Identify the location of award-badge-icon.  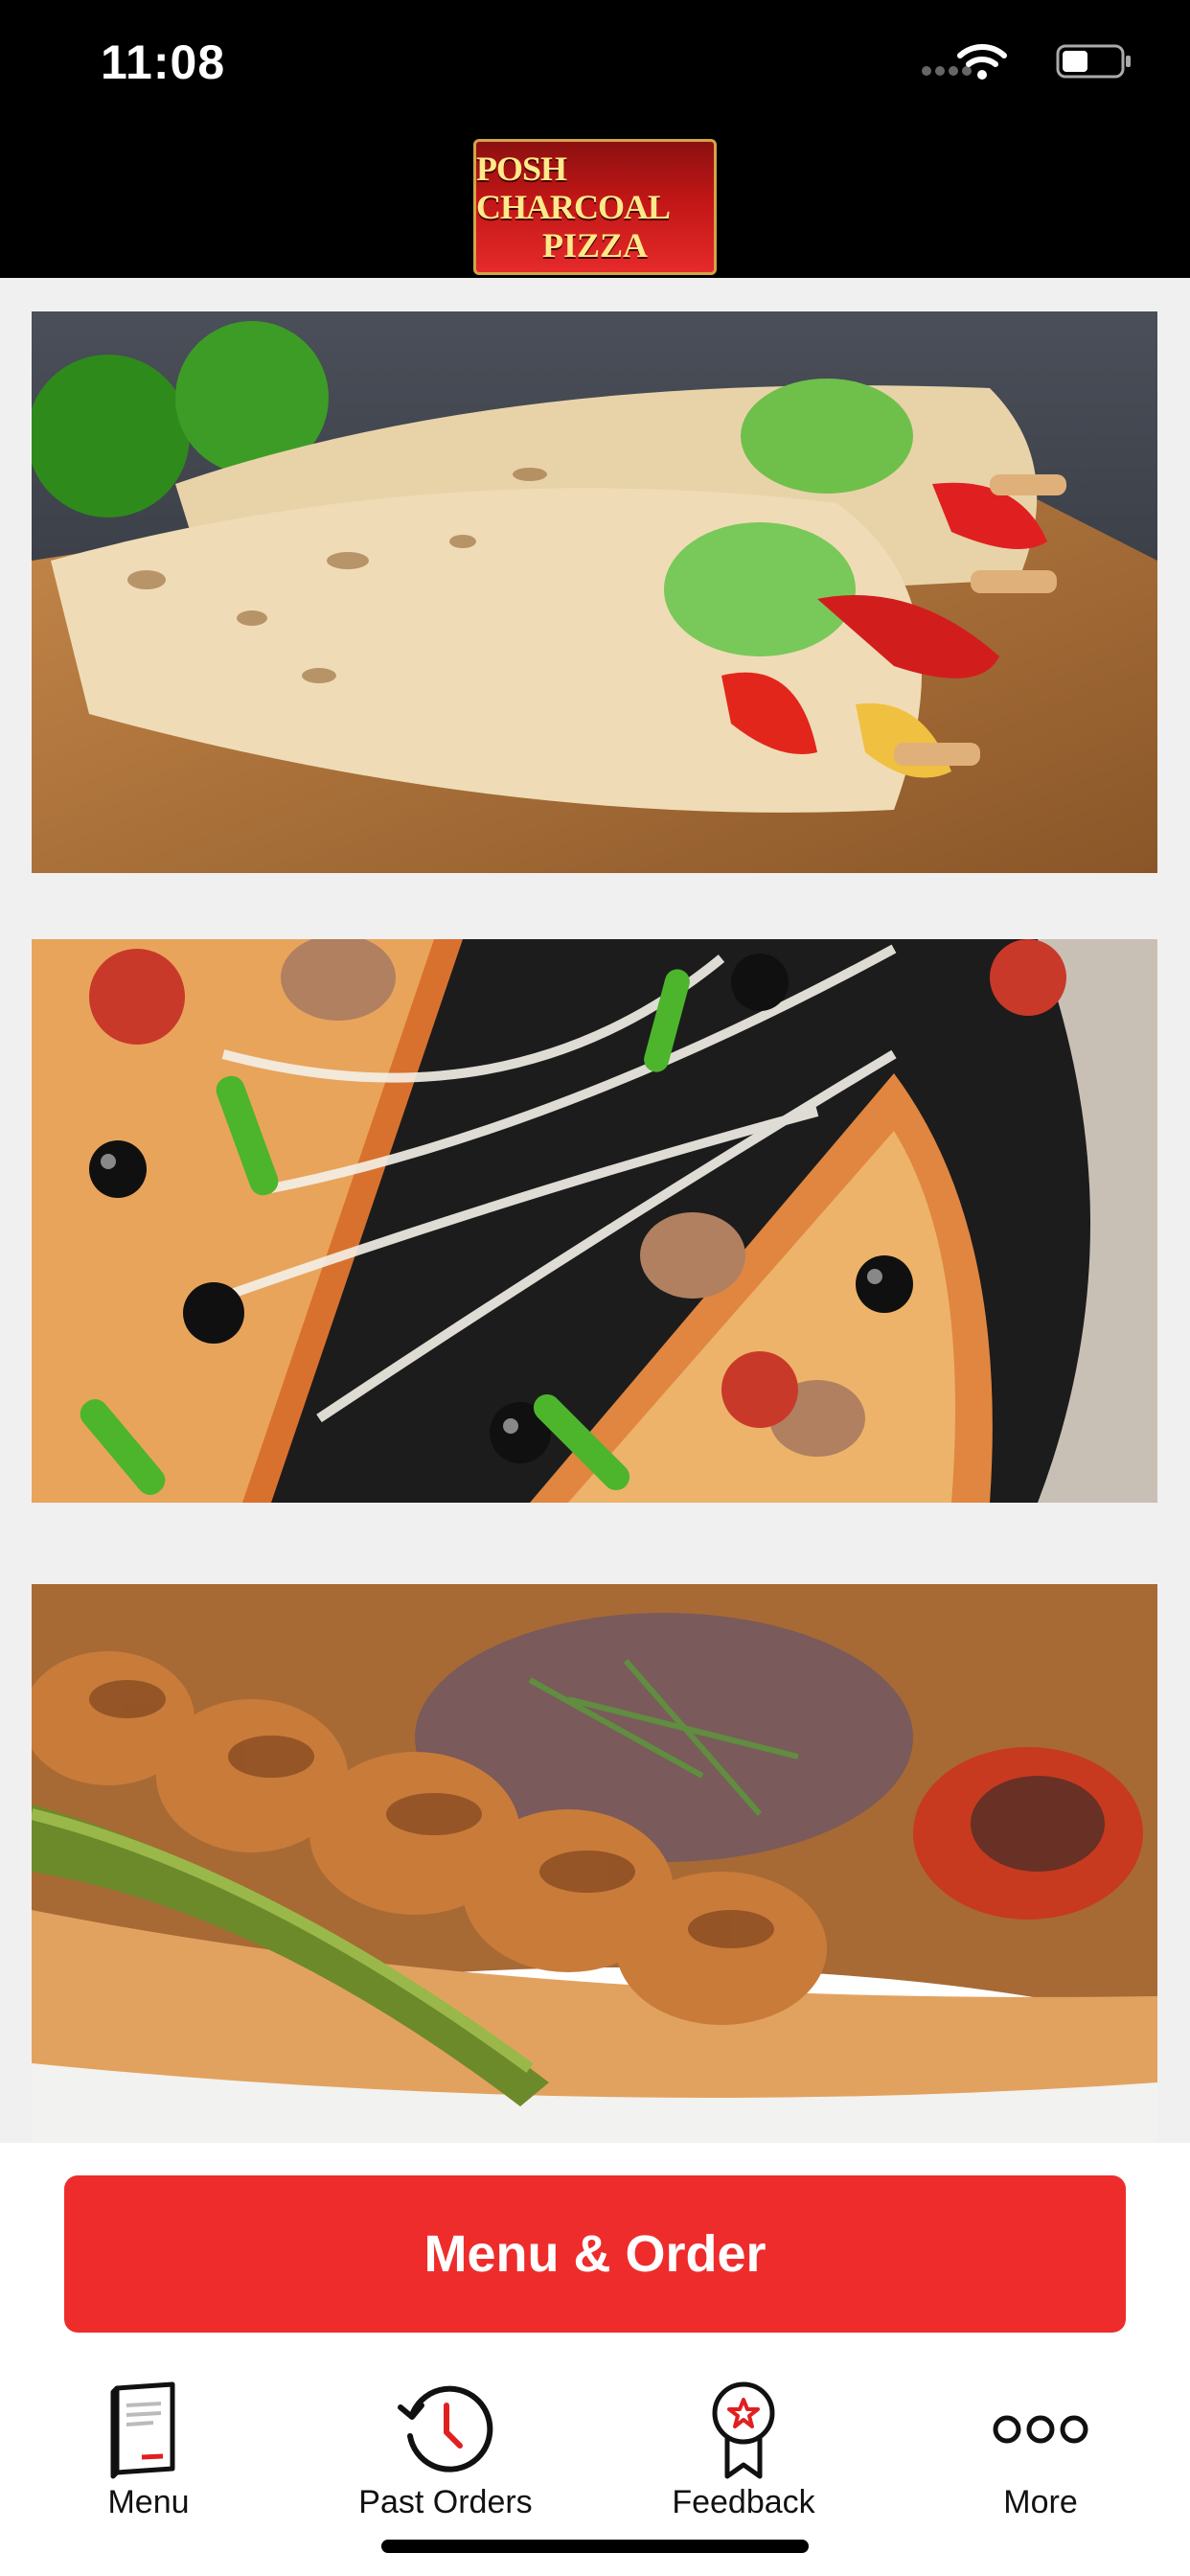
(744, 2430).